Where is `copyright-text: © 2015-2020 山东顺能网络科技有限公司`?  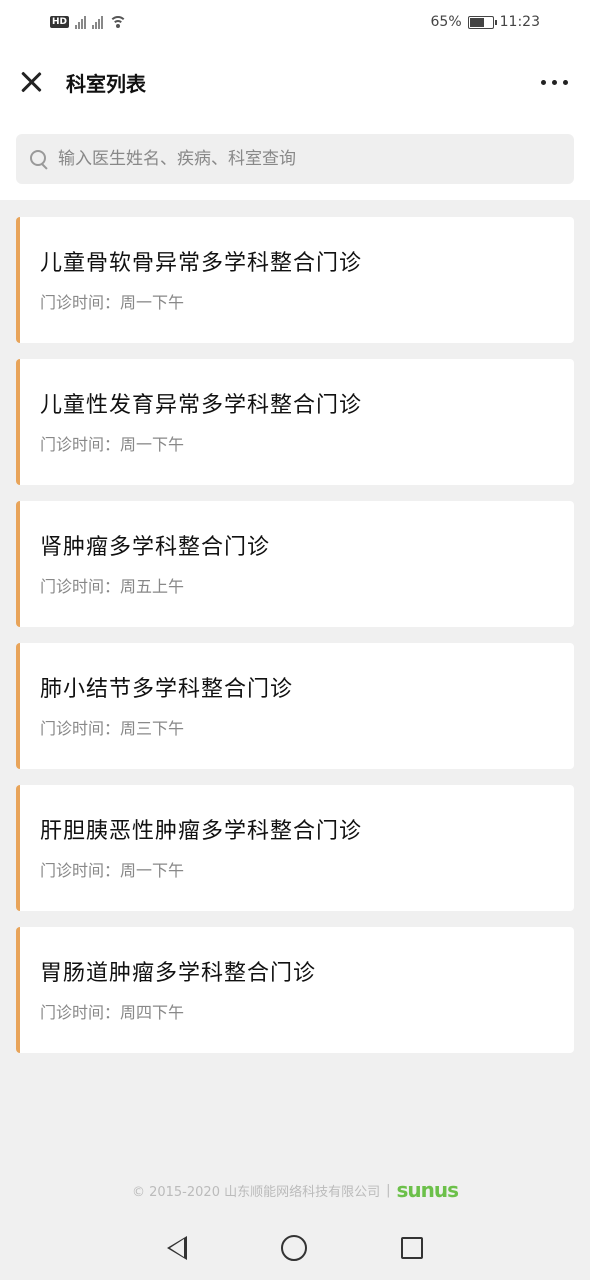
copyright-text: © 2015-2020 山东顺能网络科技有限公司 is located at coordinates (256, 1192).